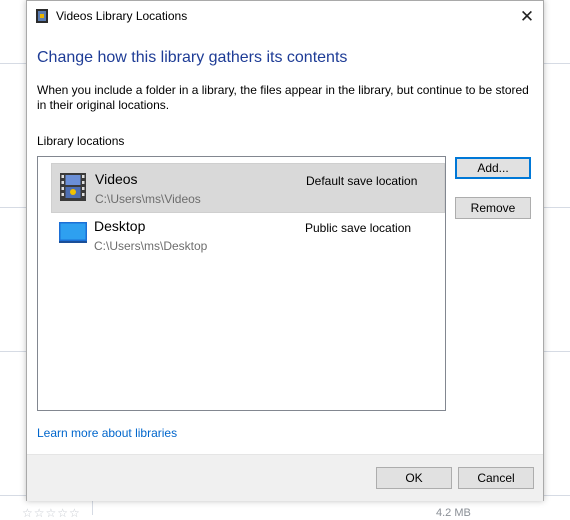  Describe the element at coordinates (116, 179) in the screenshot. I see `location-name: Videos` at that location.